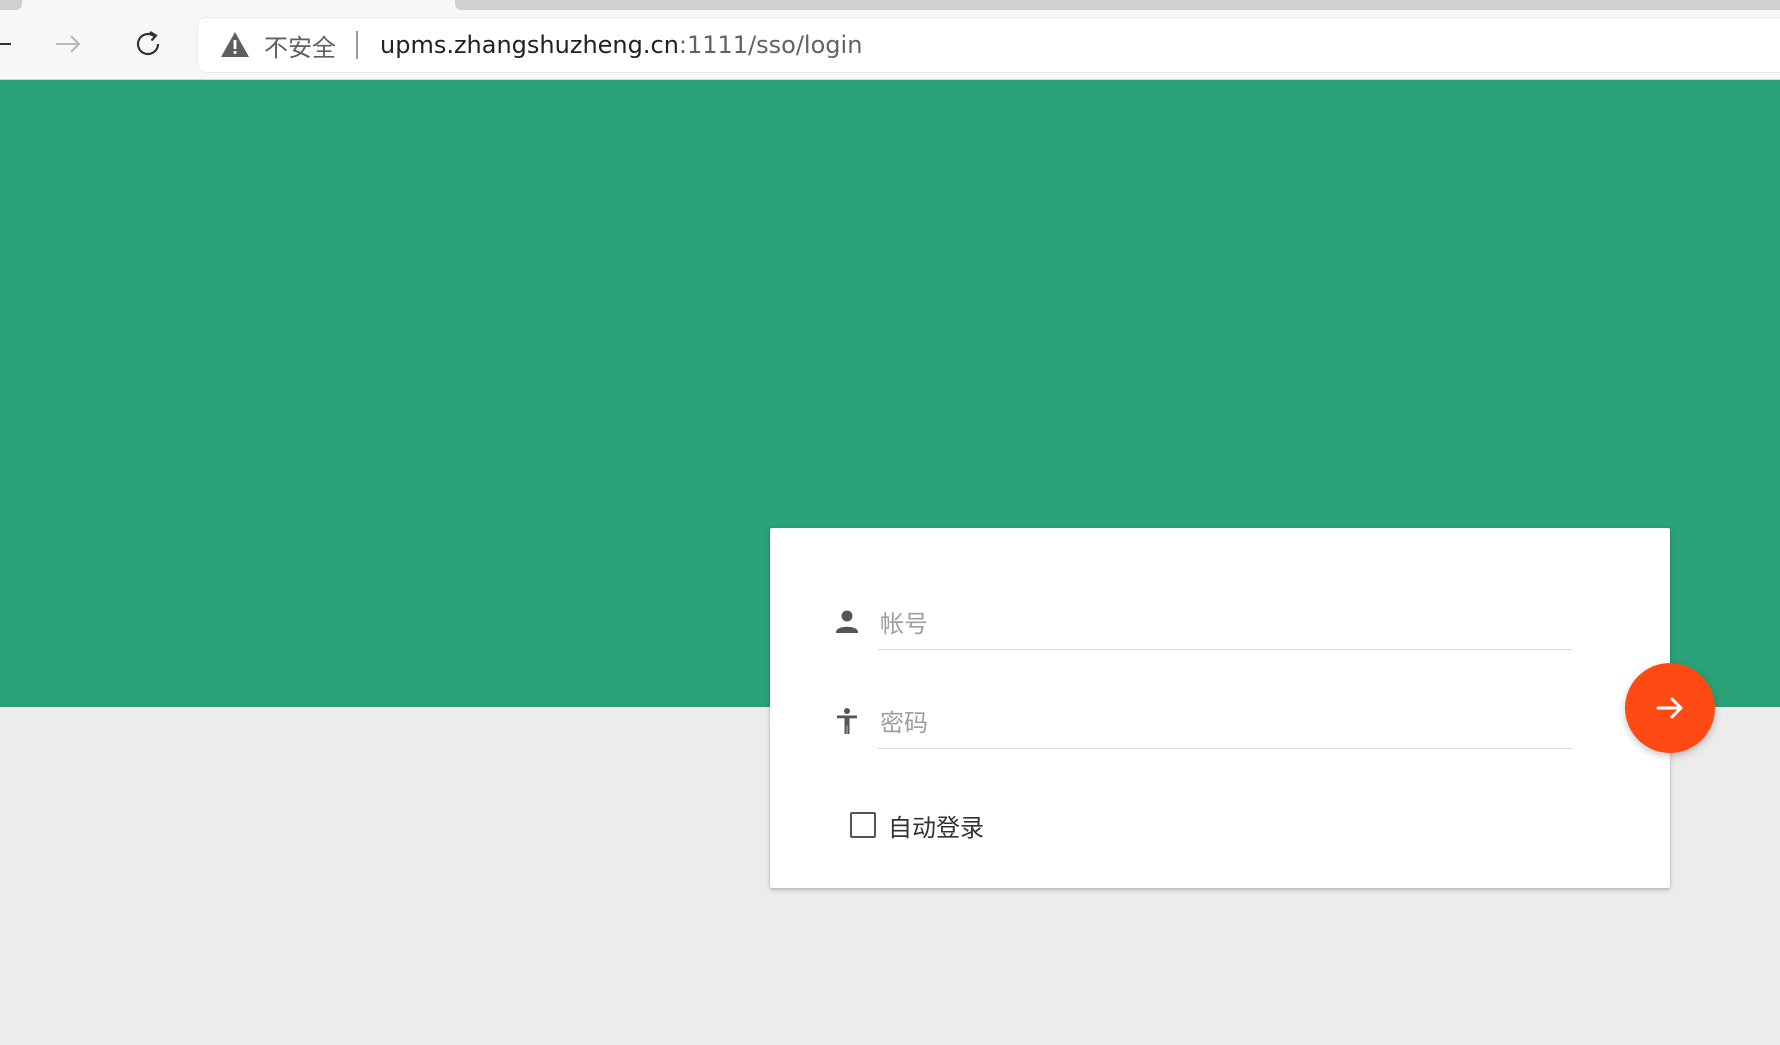 The height and width of the screenshot is (1045, 1780). Describe the element at coordinates (1225, 723) in the screenshot. I see `password-input` at that location.